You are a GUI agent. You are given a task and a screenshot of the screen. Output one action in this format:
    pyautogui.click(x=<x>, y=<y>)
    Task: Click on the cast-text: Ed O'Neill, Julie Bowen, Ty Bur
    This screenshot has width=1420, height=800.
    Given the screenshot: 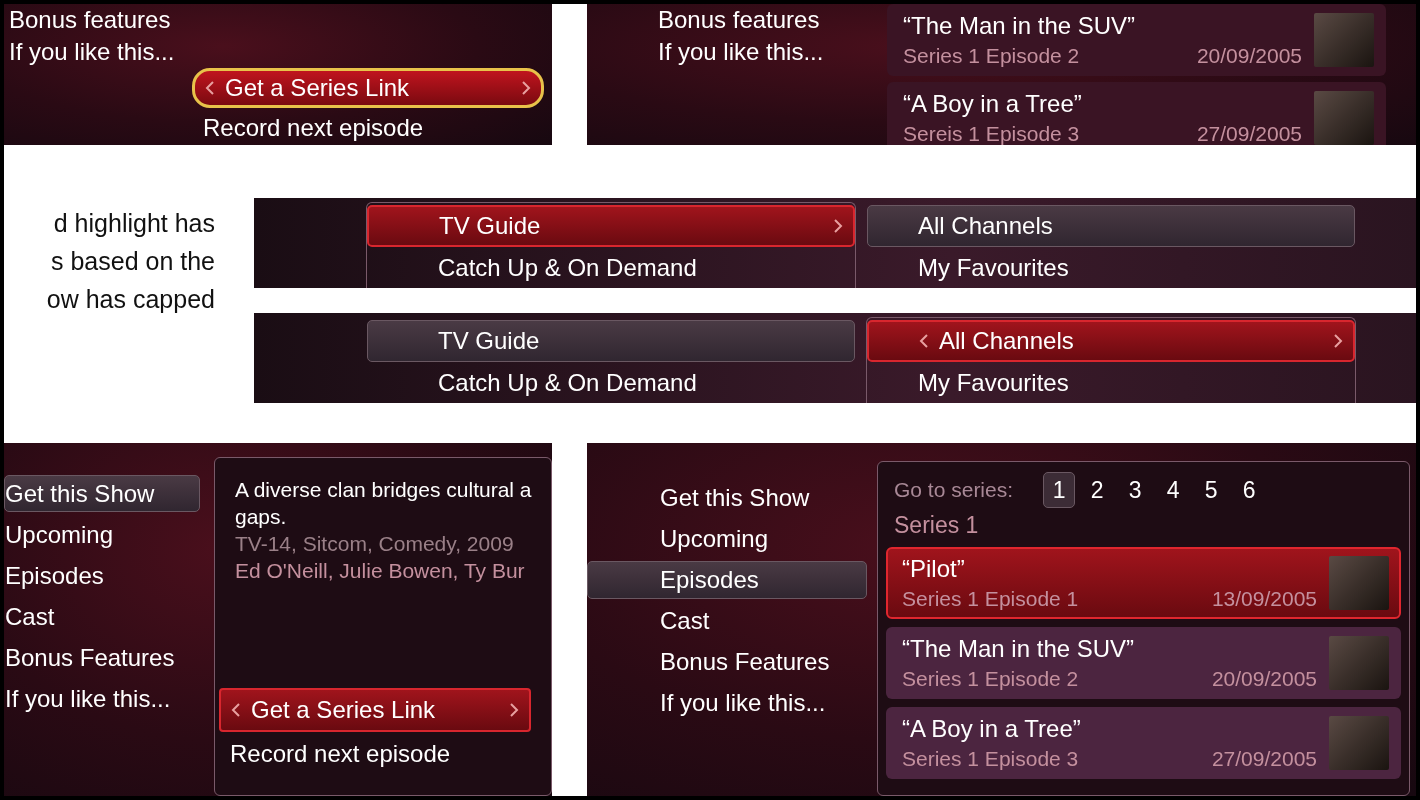 What is the action you would take?
    pyautogui.click(x=380, y=571)
    